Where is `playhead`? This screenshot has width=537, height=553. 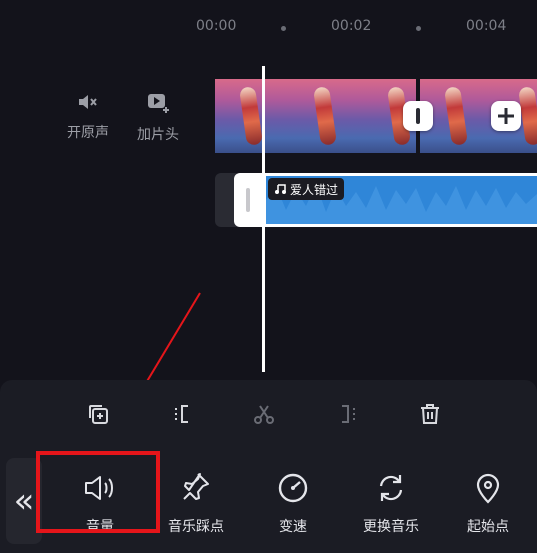 playhead is located at coordinates (263, 219).